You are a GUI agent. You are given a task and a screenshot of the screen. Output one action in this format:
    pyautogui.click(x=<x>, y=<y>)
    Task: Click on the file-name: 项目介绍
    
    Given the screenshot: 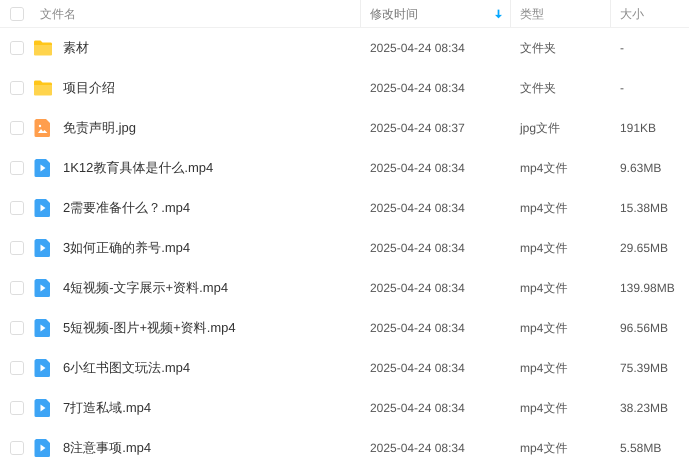 What is the action you would take?
    pyautogui.click(x=89, y=88)
    